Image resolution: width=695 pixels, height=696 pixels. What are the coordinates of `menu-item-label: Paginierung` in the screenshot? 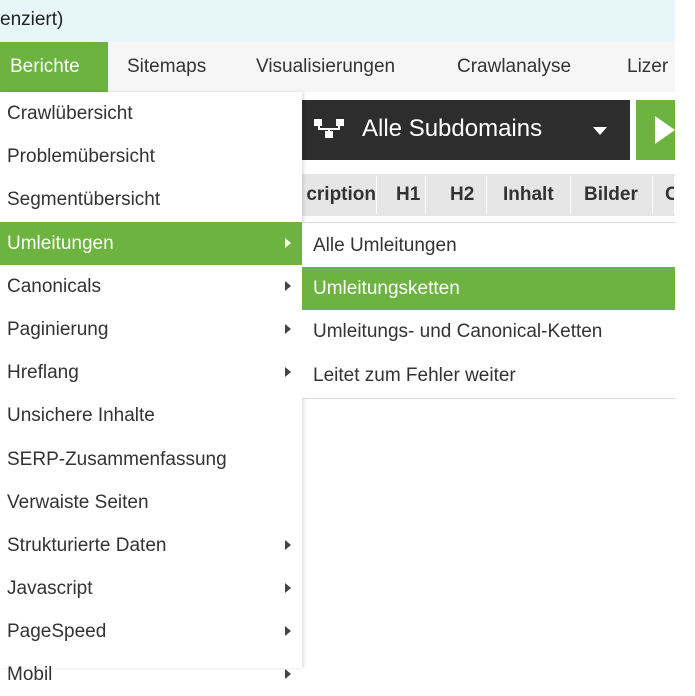 It's located at (58, 329).